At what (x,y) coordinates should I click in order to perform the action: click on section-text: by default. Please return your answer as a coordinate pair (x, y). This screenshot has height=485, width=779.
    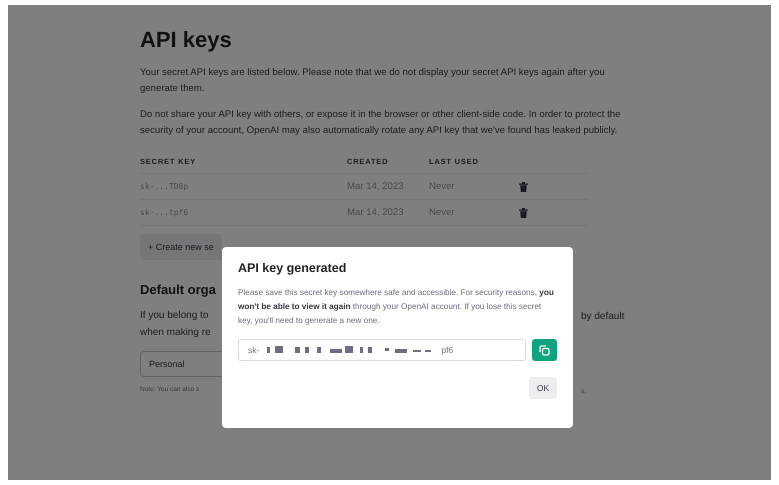
    Looking at the image, I should click on (603, 317).